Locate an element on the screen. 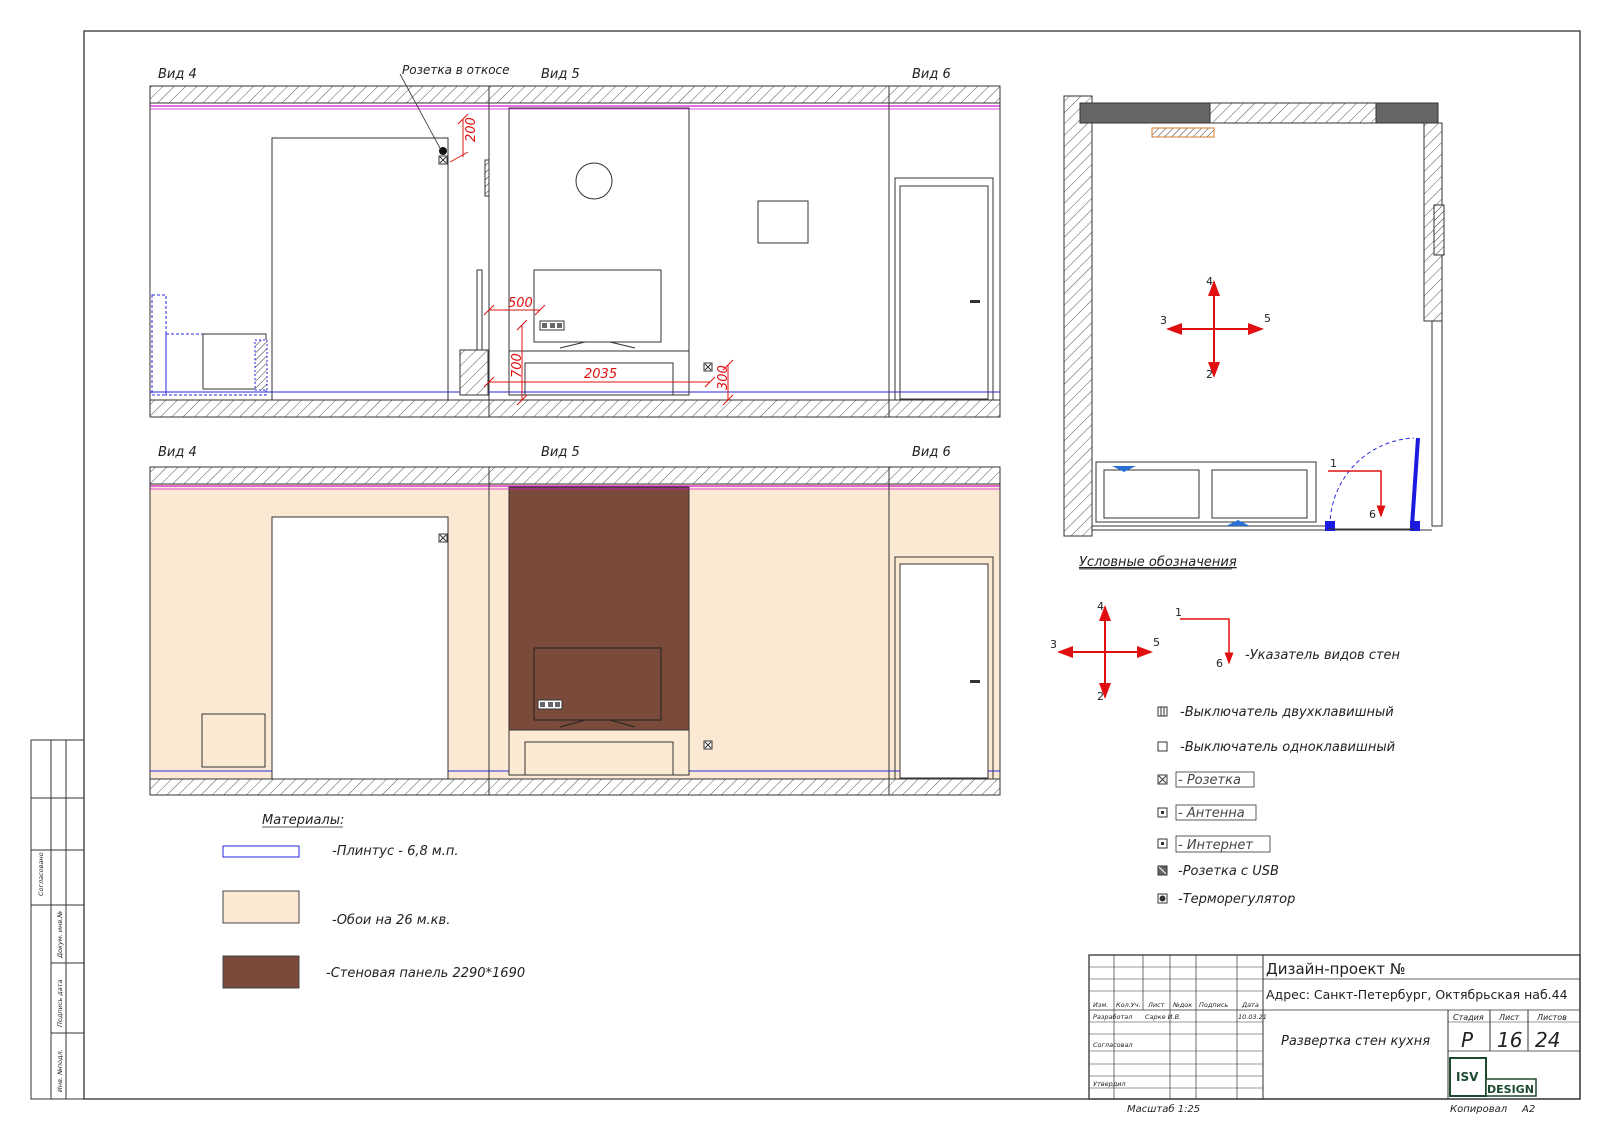 The image size is (1600, 1142). plan-cabinet-left is located at coordinates (1151, 494).